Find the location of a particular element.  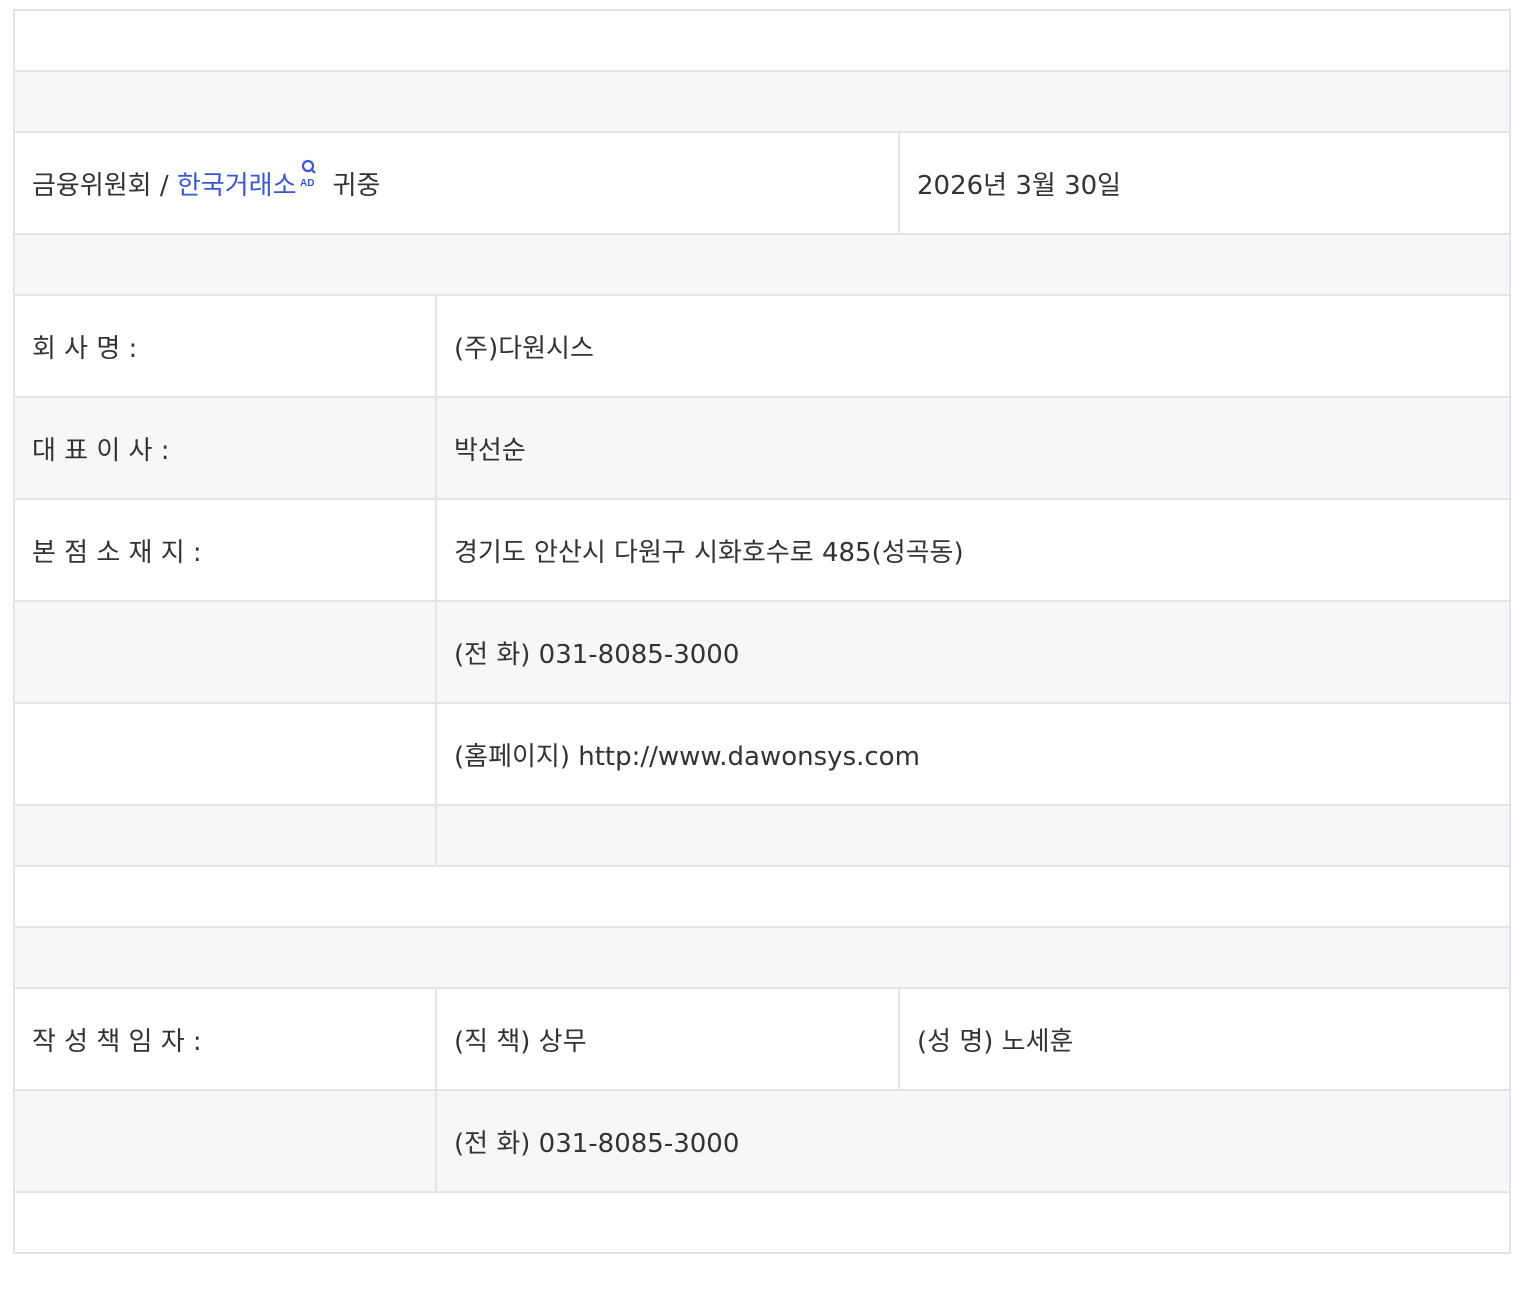

recipient-row: 금융위원회 / 한국거래소 AD 귀중 2026년 3월 30일 is located at coordinates (762, 183).